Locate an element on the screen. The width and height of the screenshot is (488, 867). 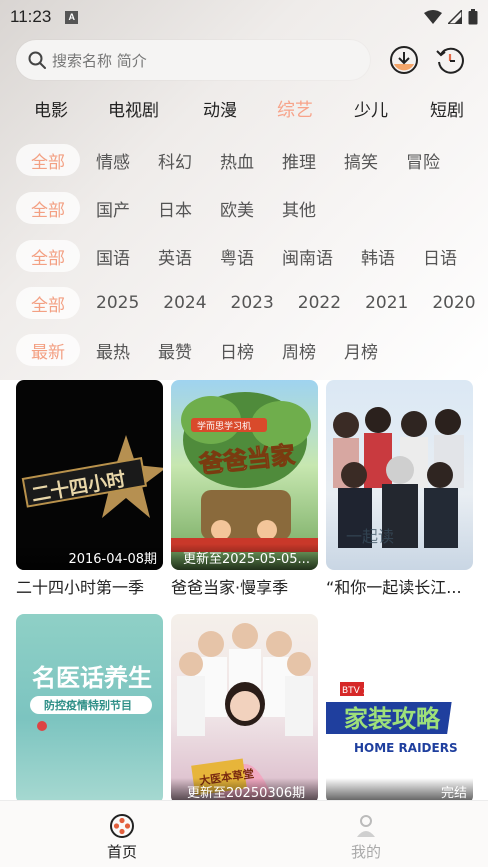
card-title: 爸爸当家·慢享季 is located at coordinates (230, 587).